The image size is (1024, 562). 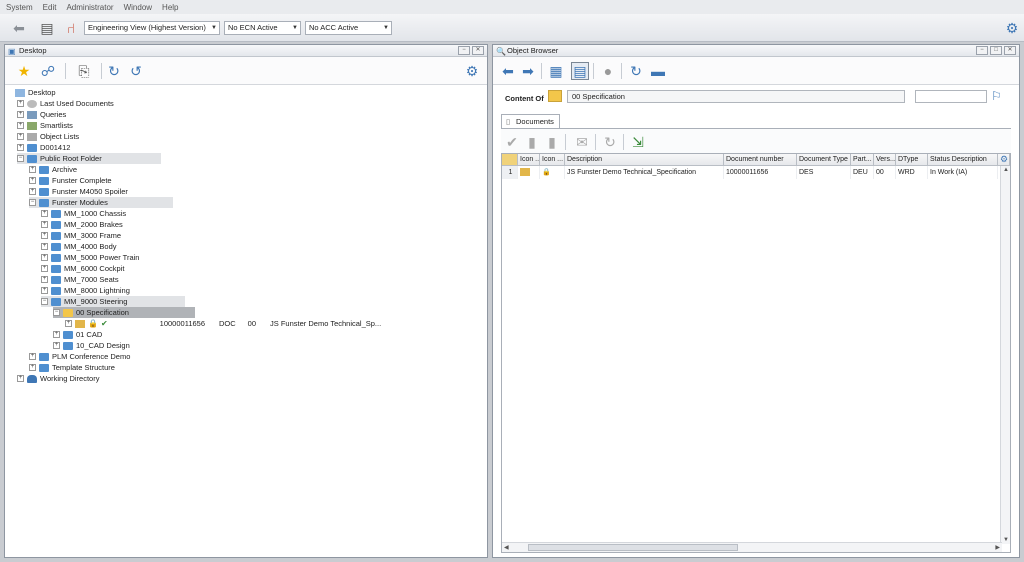 What do you see at coordinates (48, 71) in the screenshot?
I see `binoculars-icon: ☍` at bounding box center [48, 71].